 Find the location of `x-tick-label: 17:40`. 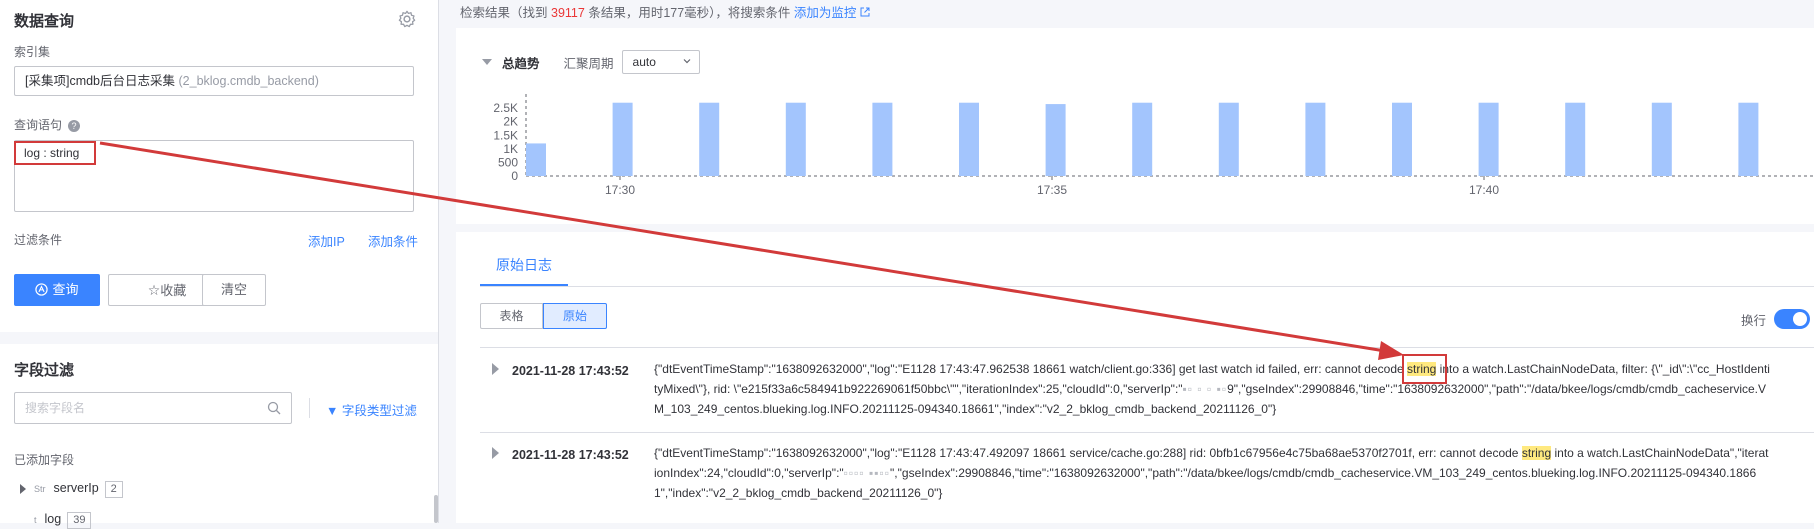

x-tick-label: 17:40 is located at coordinates (1484, 190).